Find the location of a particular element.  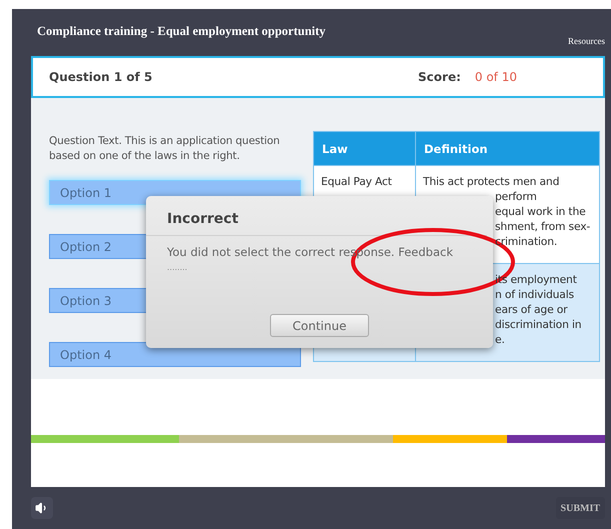

question-counter: Question 1 of 5 is located at coordinates (100, 77).